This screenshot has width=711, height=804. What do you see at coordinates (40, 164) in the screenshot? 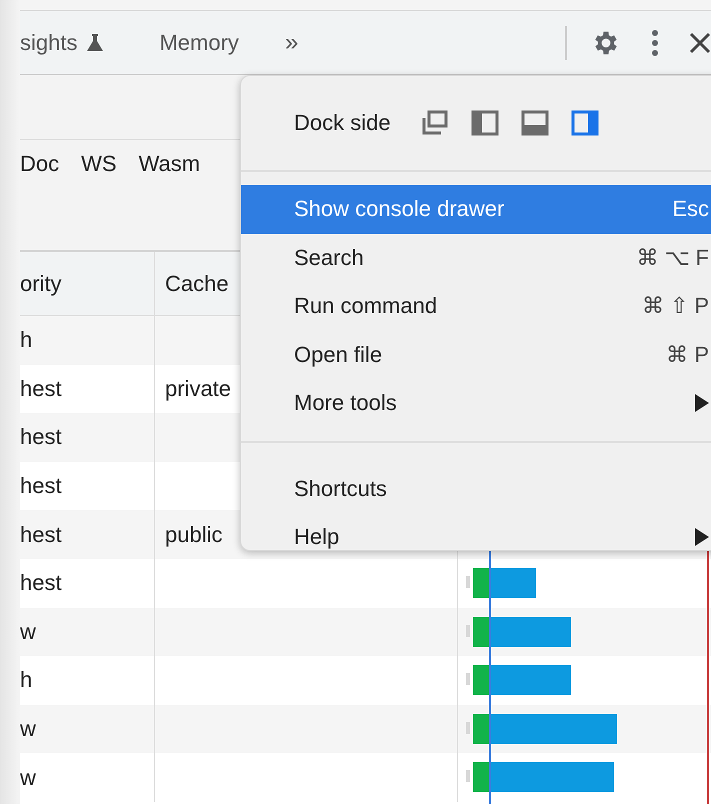
I see `filter-button: Doc` at bounding box center [40, 164].